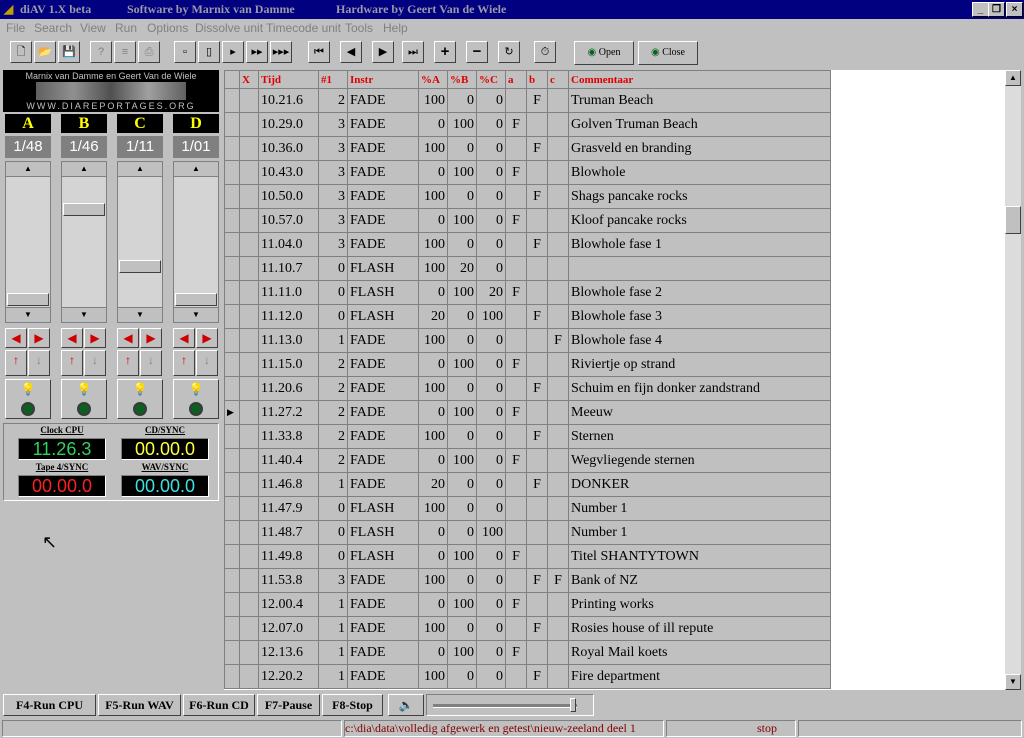 The image size is (1024, 738). What do you see at coordinates (288, 340) in the screenshot?
I see `cell-tijd: 11.13.0` at bounding box center [288, 340].